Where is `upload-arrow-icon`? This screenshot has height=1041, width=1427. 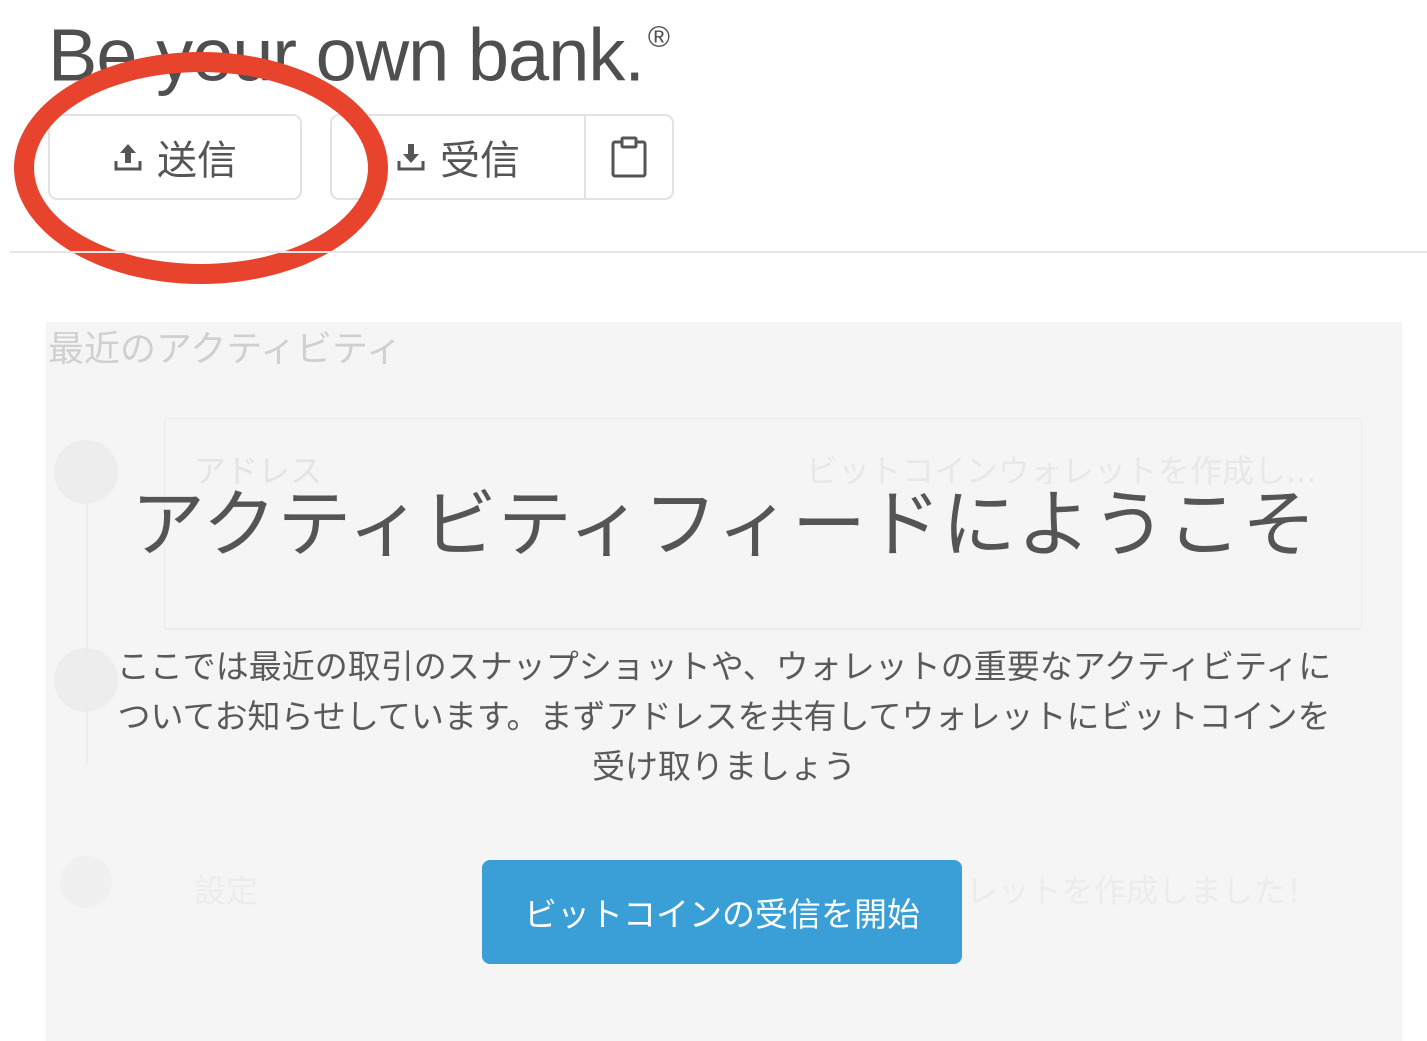 upload-arrow-icon is located at coordinates (128, 157).